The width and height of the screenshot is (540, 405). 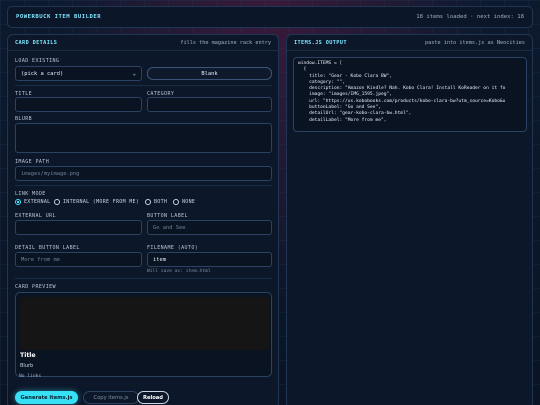 I want to click on card-preview: Title Blurb, so click(x=143, y=334).